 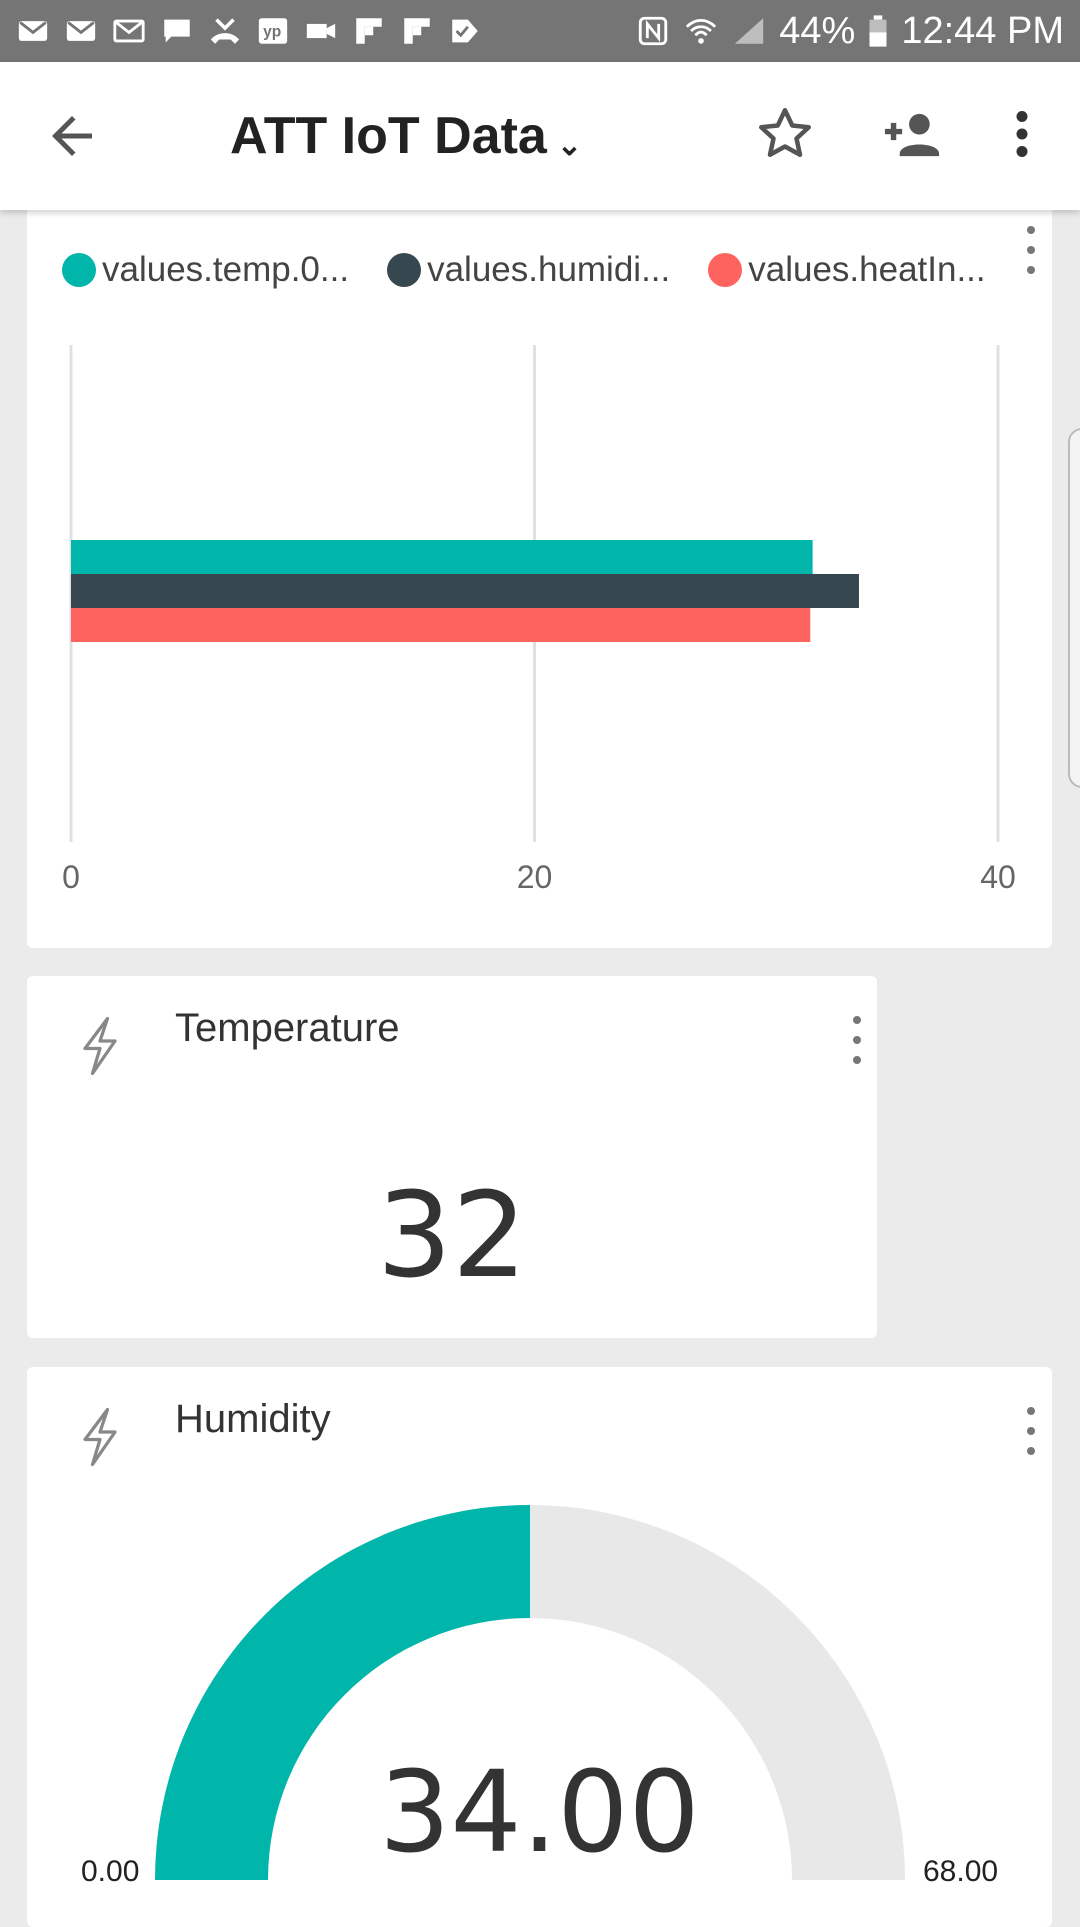 What do you see at coordinates (540, 31) in the screenshot?
I see `status-bar: yp 44% 12:44 PM` at bounding box center [540, 31].